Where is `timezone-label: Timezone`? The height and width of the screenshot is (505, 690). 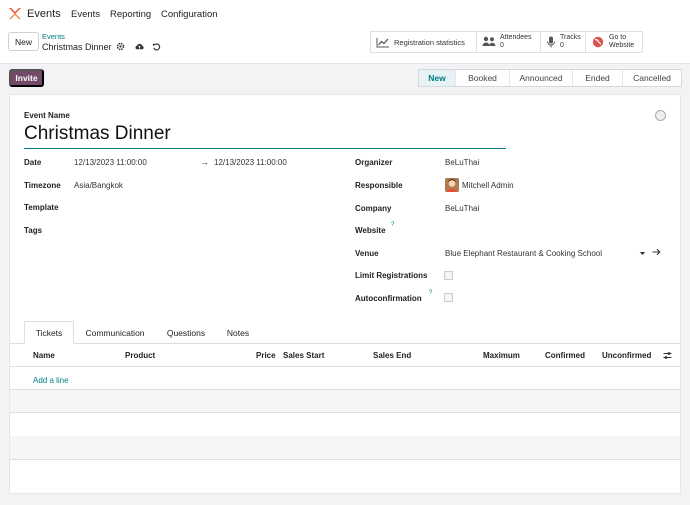
timezone-label: Timezone is located at coordinates (42, 185).